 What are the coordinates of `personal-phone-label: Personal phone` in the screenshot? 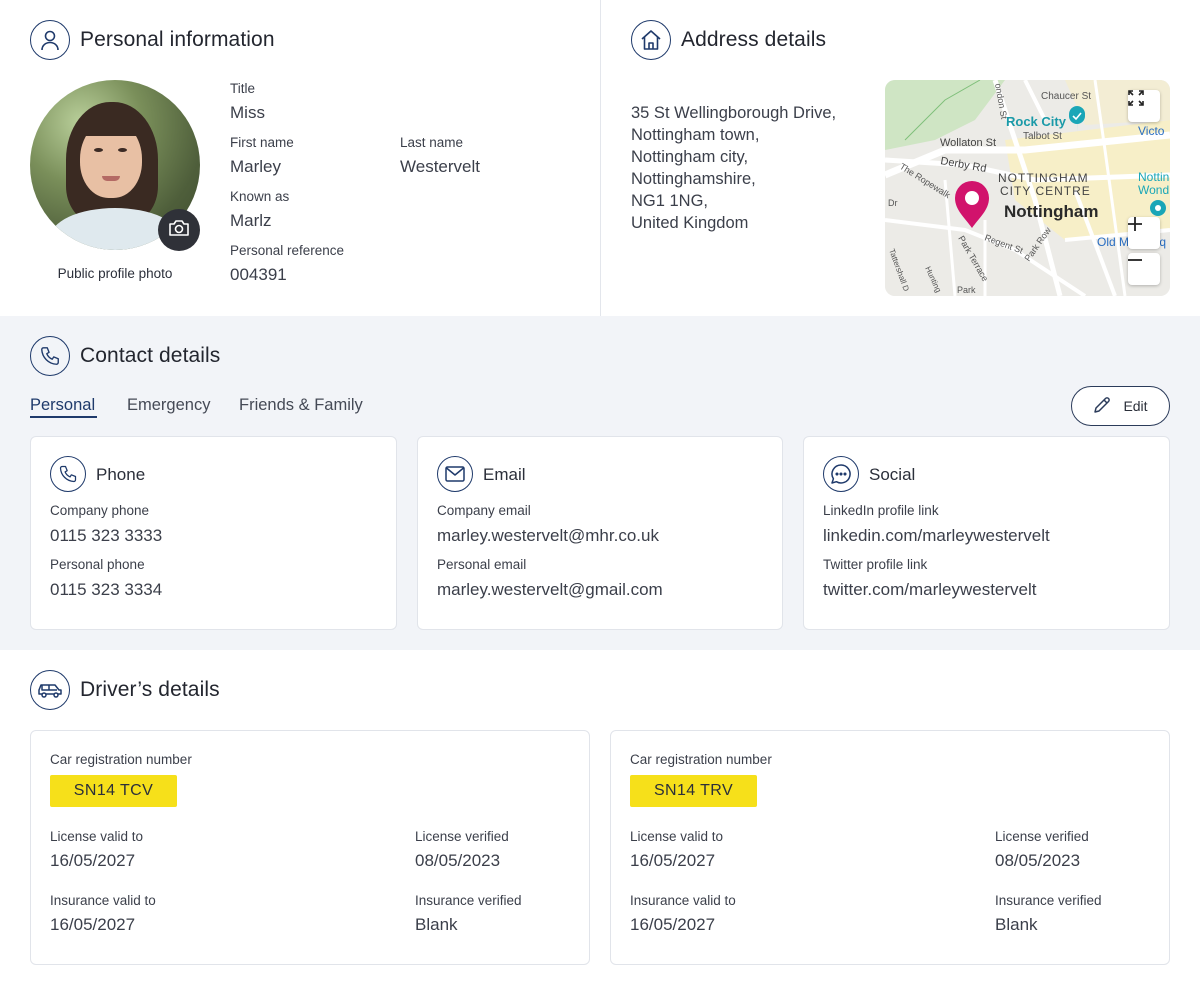 It's located at (97, 564).